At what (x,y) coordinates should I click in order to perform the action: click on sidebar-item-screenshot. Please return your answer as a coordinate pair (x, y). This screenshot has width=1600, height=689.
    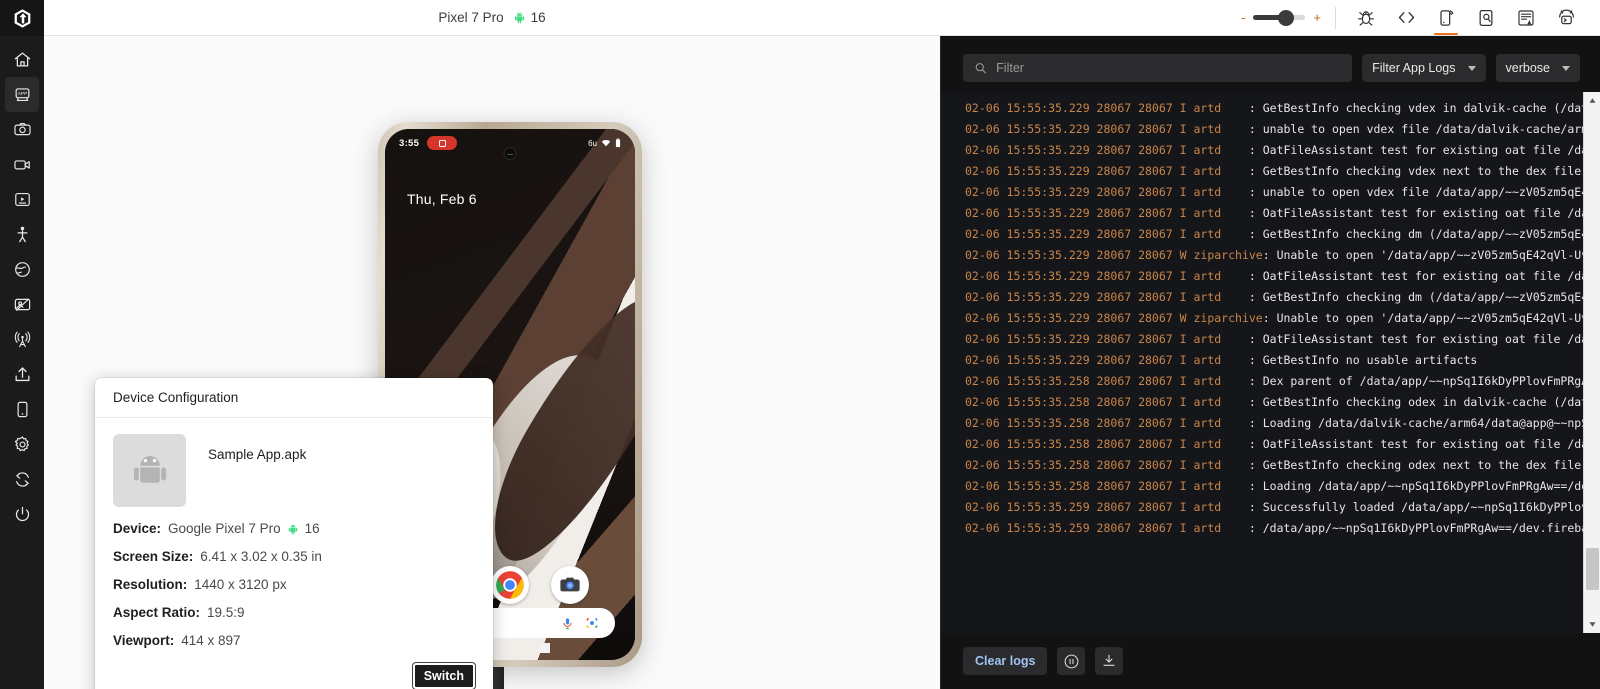
    Looking at the image, I should click on (22, 129).